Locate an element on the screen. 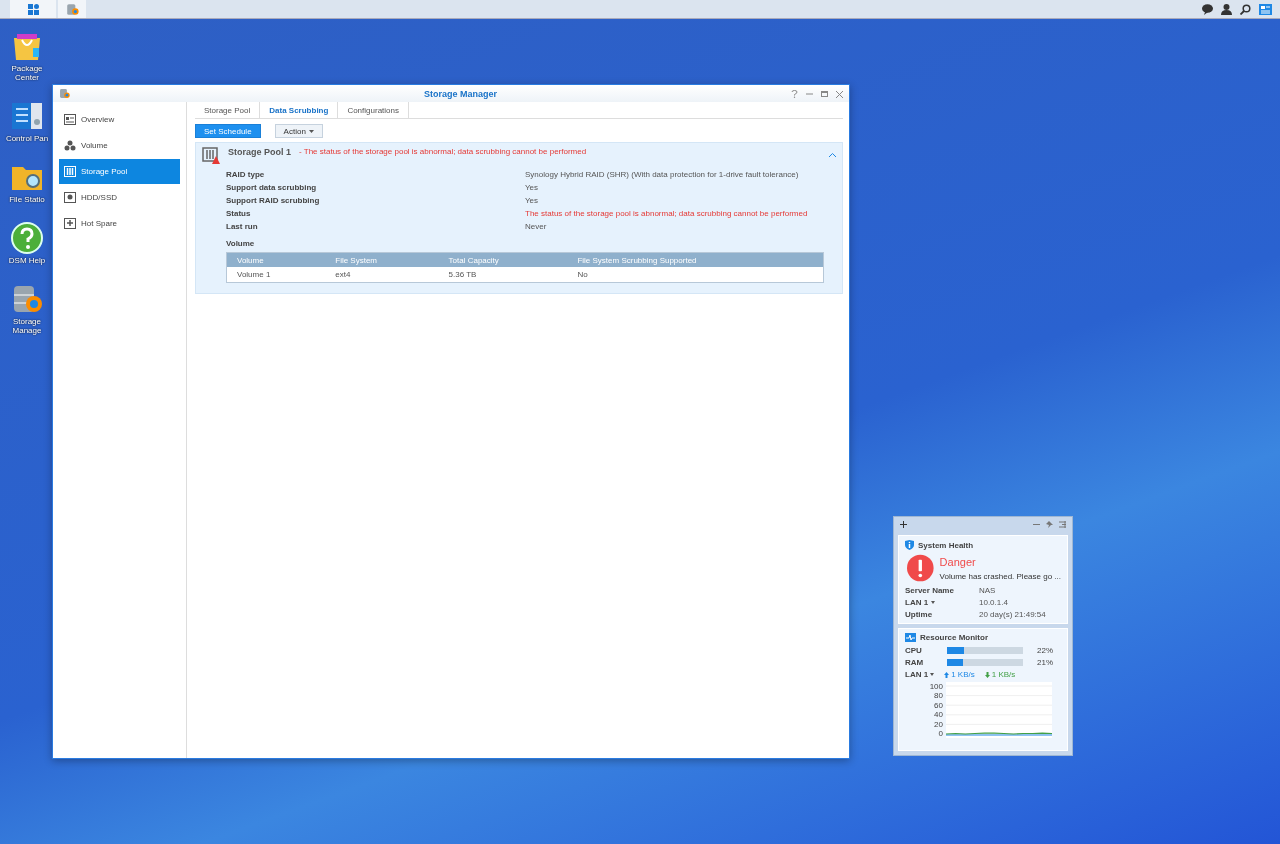  axis-tick-label: 80 is located at coordinates (938, 696).